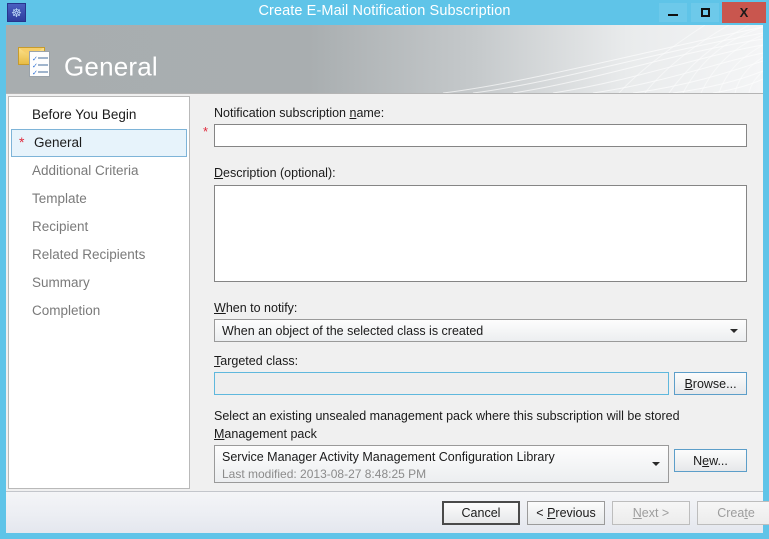  I want to click on create-button: Create, so click(733, 513).